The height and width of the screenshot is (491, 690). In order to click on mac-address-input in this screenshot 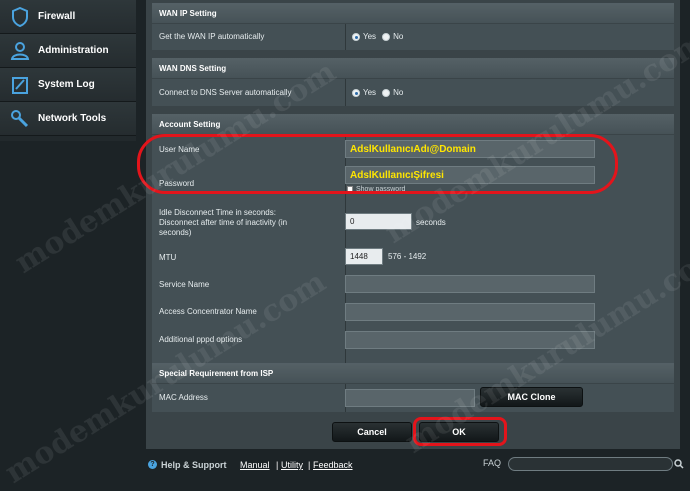, I will do `click(410, 398)`.